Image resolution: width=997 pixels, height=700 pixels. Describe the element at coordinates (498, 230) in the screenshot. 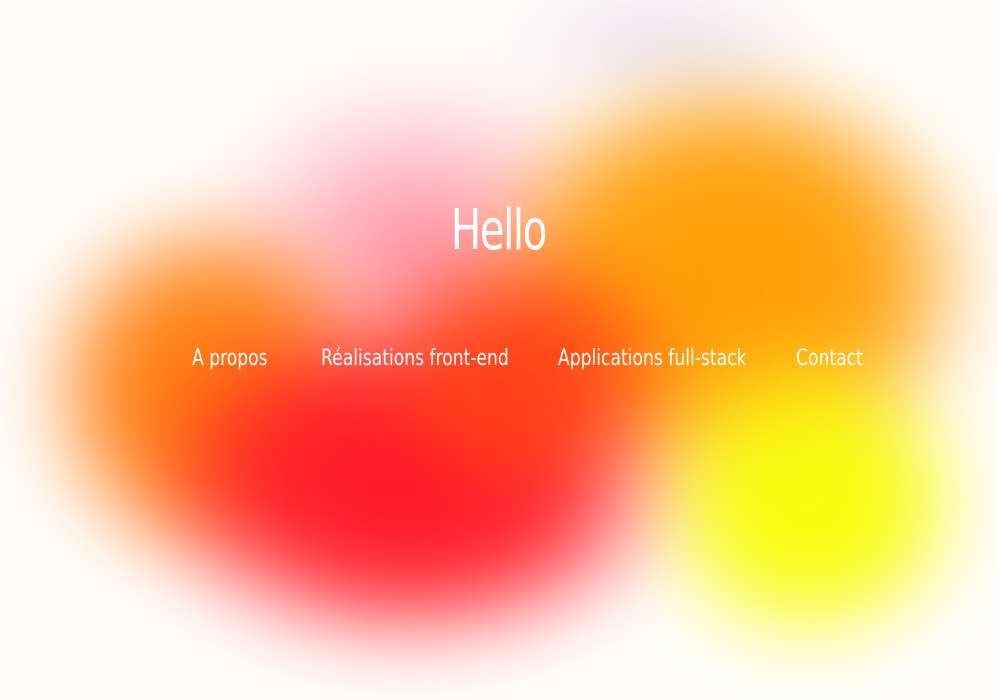

I see `hero-title: Hello` at that location.